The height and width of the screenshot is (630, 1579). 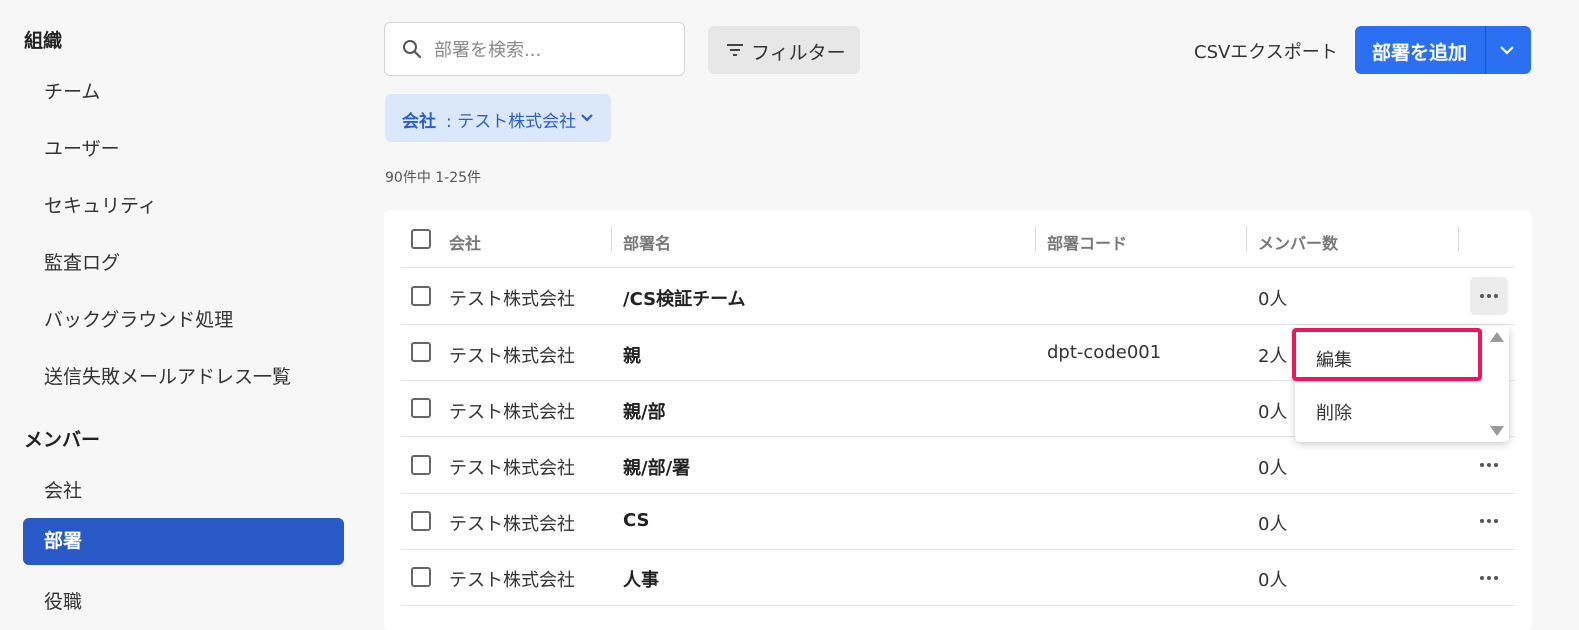 I want to click on column-header-company: 会社, so click(x=465, y=242).